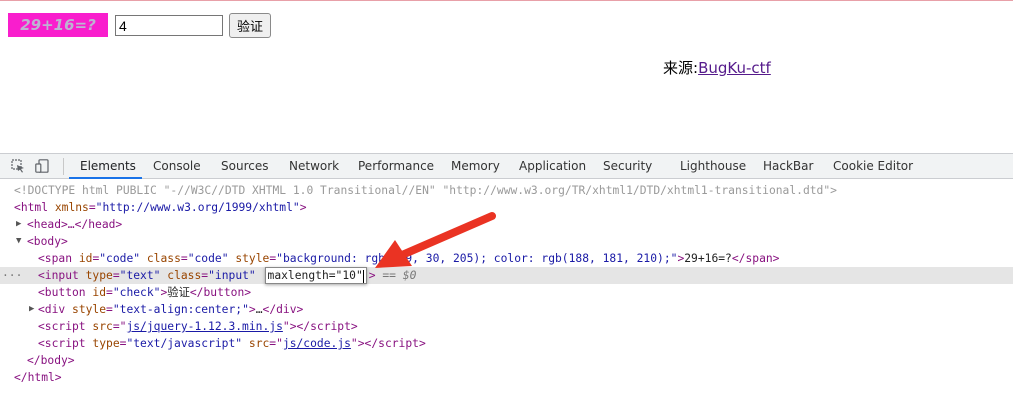 The height and width of the screenshot is (420, 1013). What do you see at coordinates (177, 166) in the screenshot?
I see `tab-console: Console` at bounding box center [177, 166].